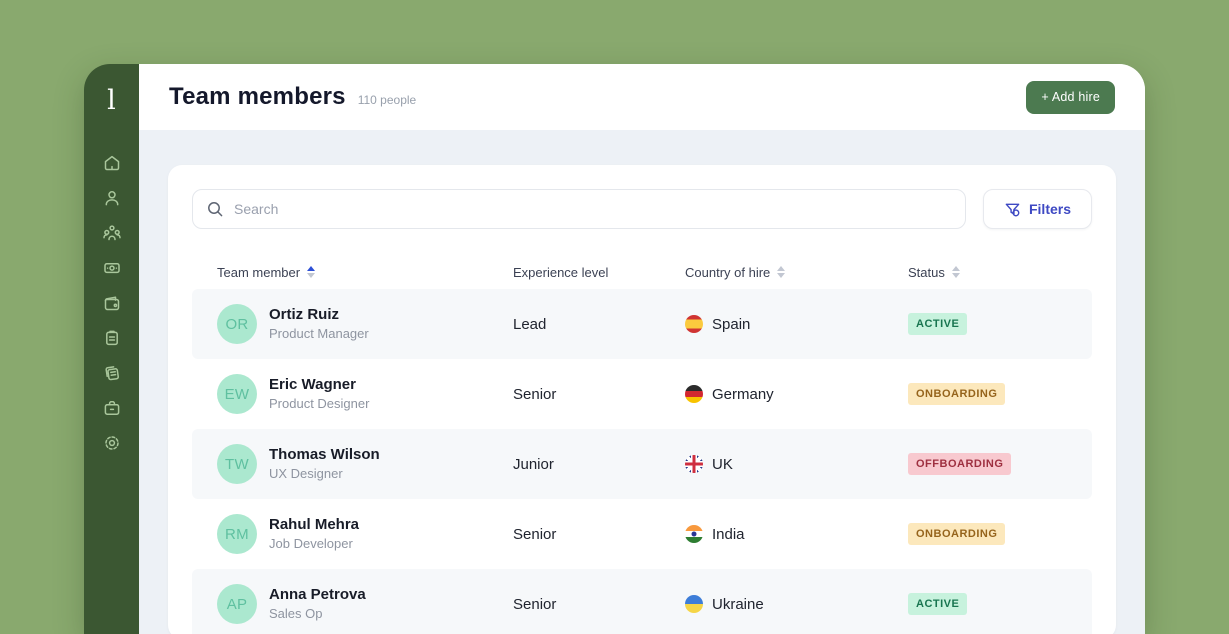 The height and width of the screenshot is (634, 1229). Describe the element at coordinates (722, 464) in the screenshot. I see `country-name: UK` at that location.